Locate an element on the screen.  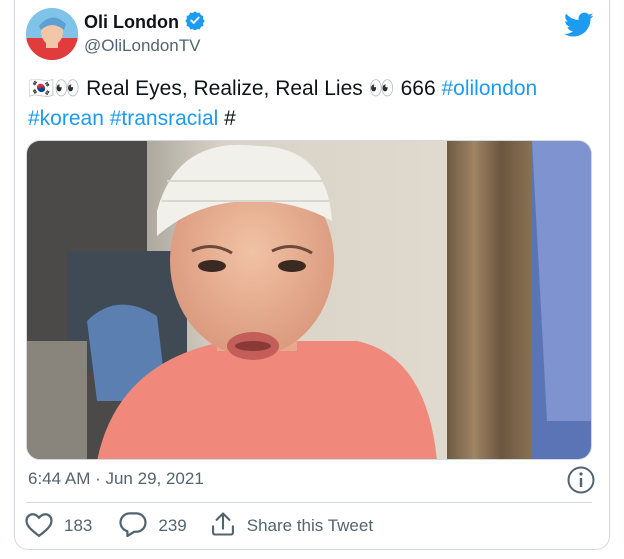
divider is located at coordinates (309, 502).